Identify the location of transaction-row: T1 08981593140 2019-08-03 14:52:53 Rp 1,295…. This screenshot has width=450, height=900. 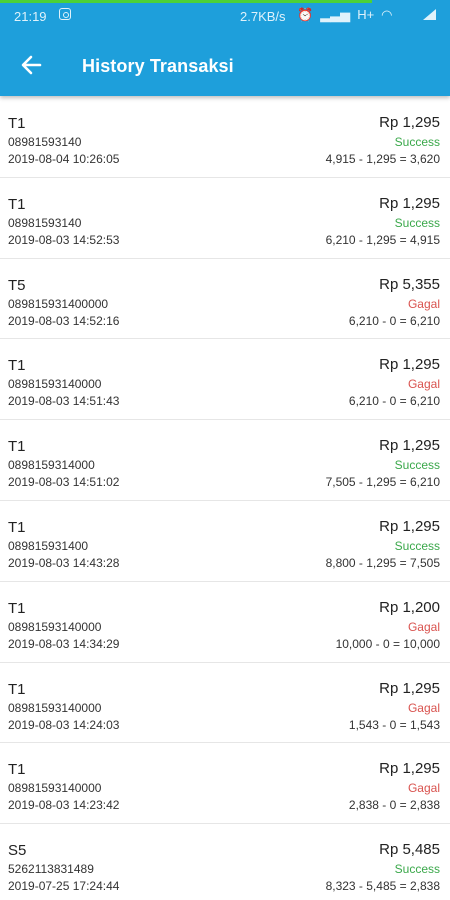
(225, 218).